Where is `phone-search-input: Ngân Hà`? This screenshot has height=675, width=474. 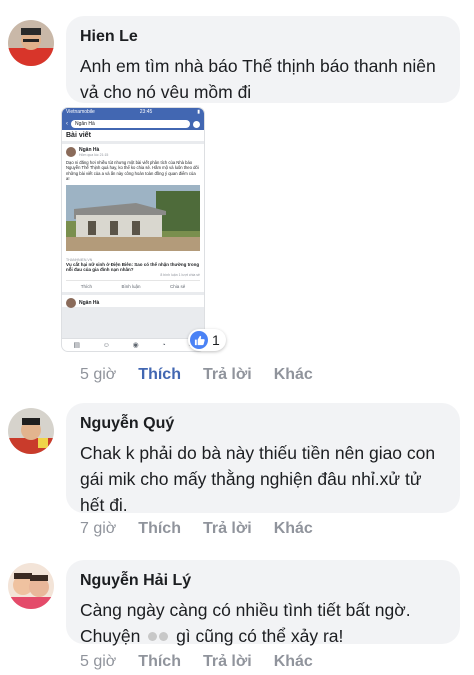 phone-search-input: Ngân Hà is located at coordinates (130, 124).